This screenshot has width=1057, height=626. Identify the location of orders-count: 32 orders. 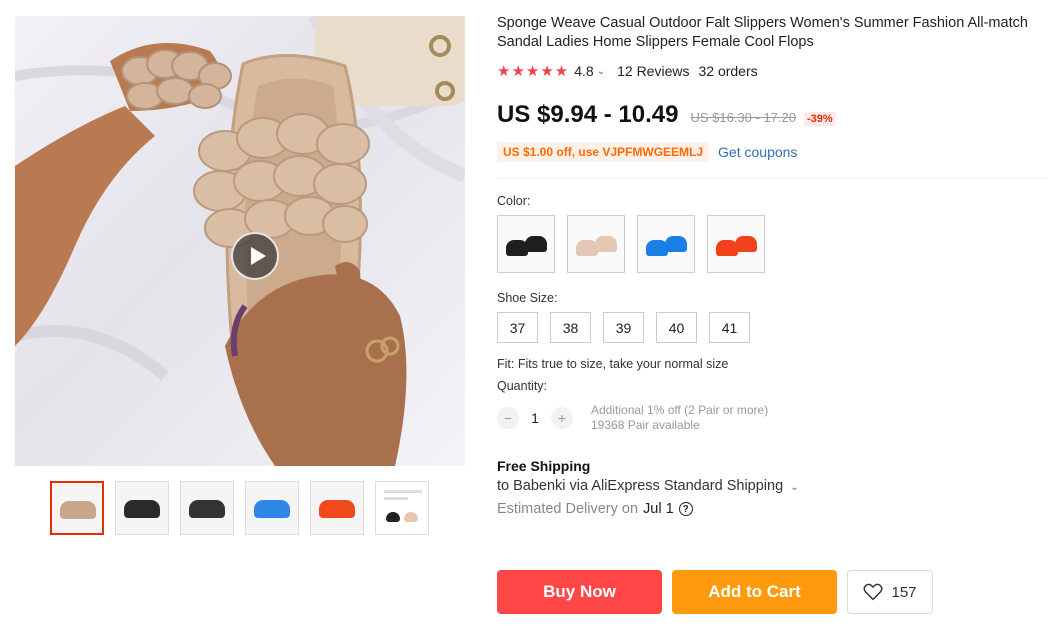
(728, 71).